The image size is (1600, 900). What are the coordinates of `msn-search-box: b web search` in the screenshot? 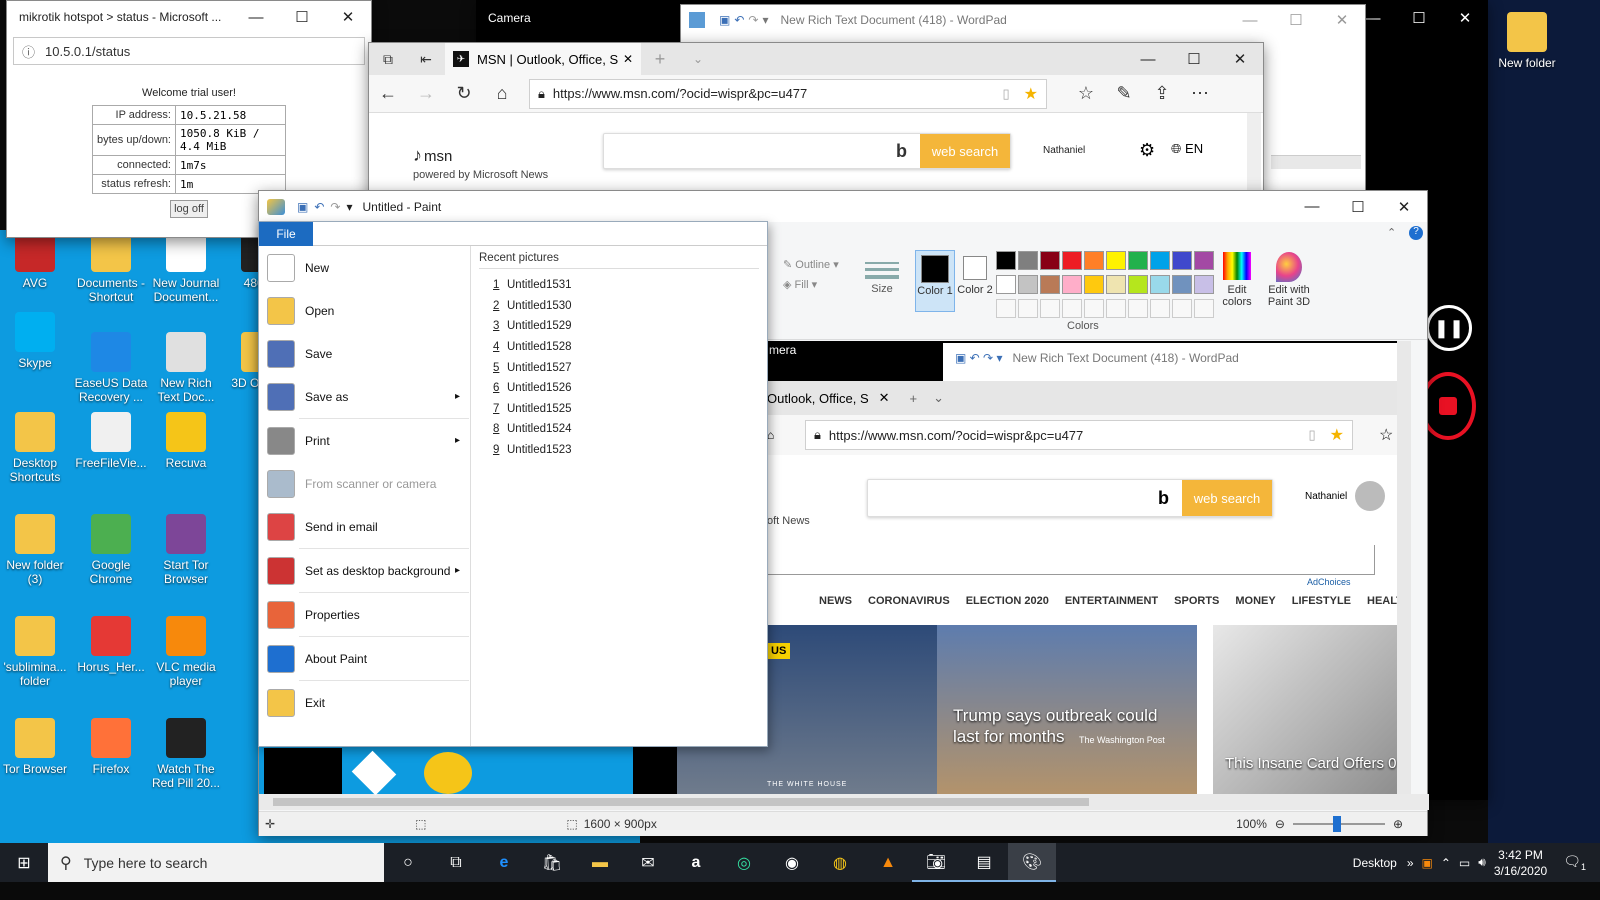 It's located at (807, 151).